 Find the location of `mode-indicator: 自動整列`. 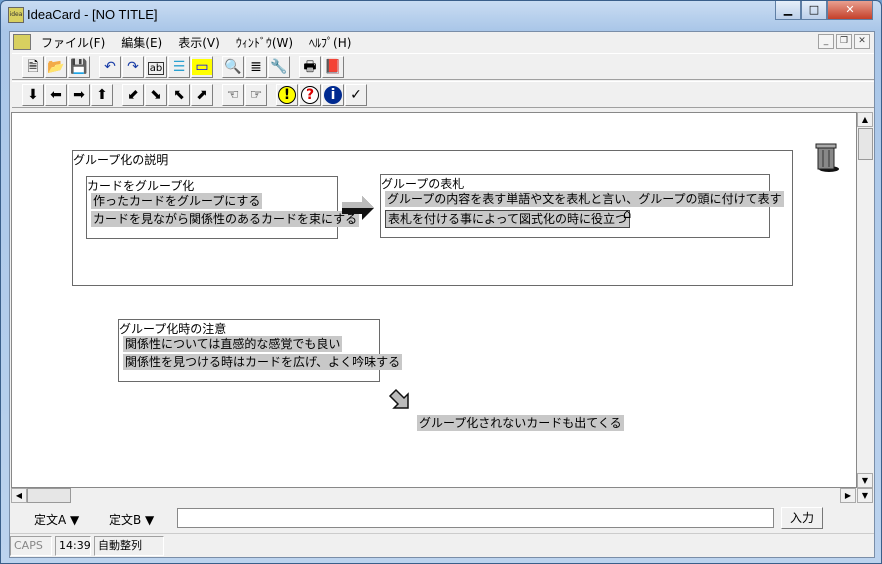

mode-indicator: 自動整列 is located at coordinates (129, 546).